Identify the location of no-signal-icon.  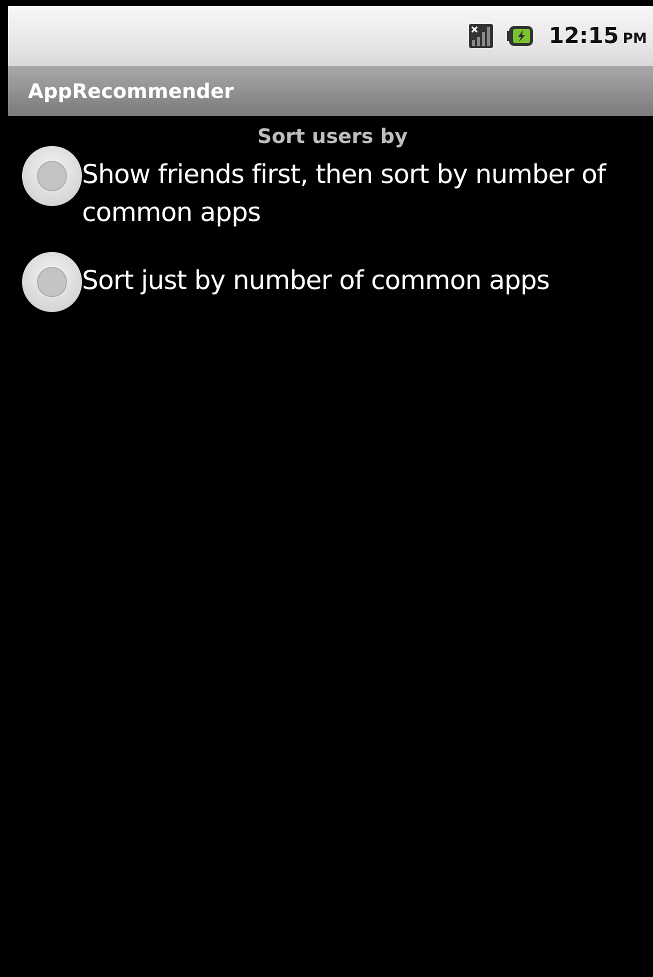
(480, 36).